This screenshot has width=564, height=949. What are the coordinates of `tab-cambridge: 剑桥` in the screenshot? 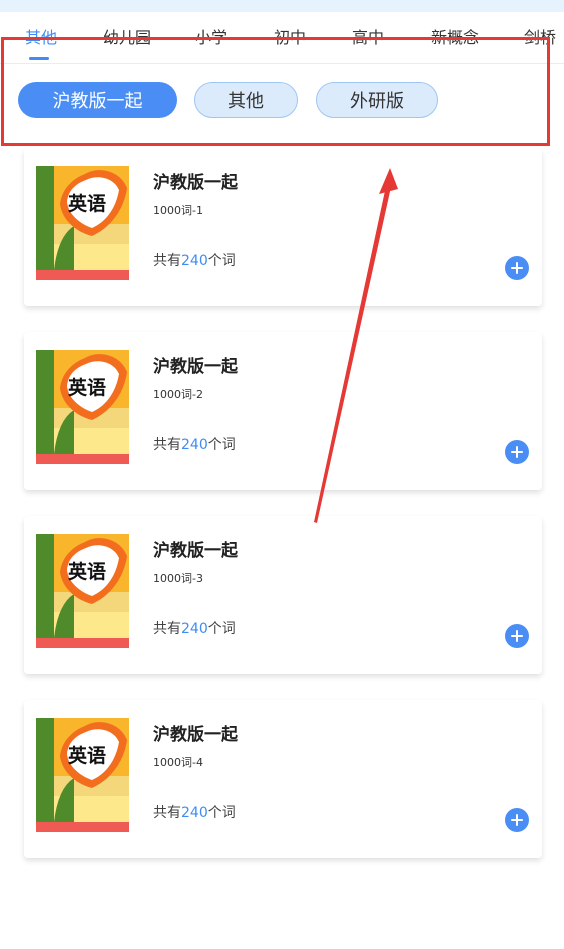 It's located at (540, 36).